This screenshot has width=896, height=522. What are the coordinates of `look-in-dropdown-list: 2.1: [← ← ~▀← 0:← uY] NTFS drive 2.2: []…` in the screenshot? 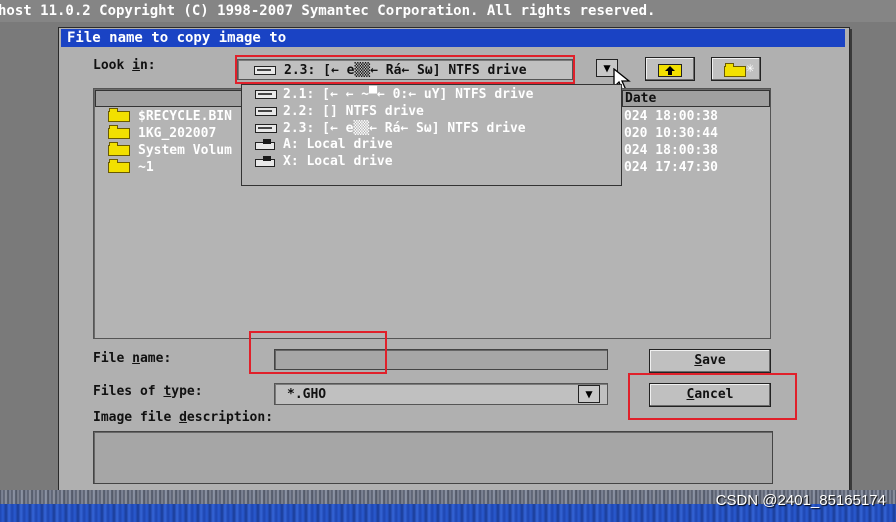 It's located at (431, 135).